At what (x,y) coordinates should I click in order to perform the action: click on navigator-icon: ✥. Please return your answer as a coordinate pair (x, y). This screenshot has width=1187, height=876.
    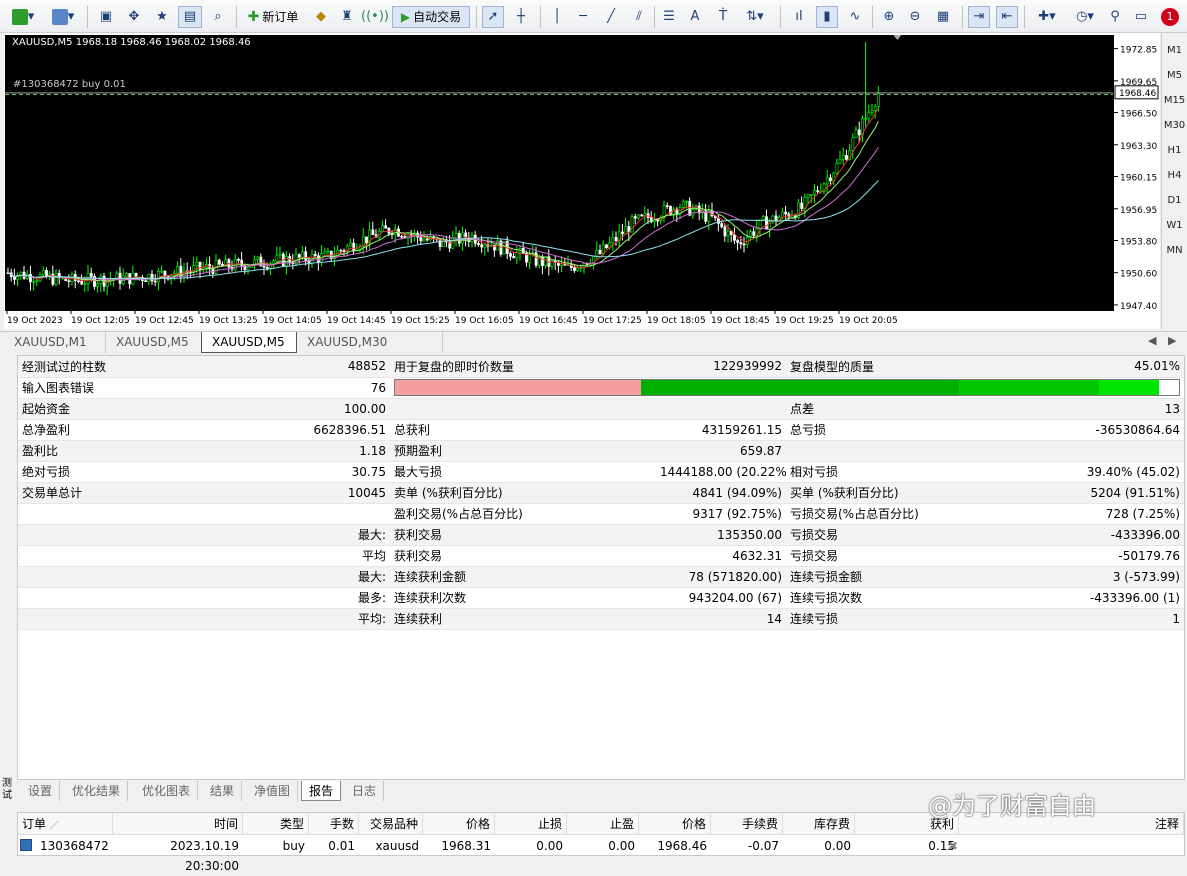
    Looking at the image, I should click on (134, 17).